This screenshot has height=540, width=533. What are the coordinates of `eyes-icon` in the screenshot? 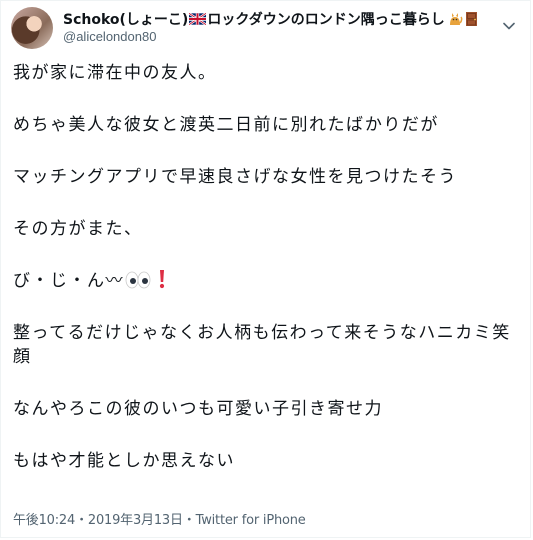 It's located at (138, 280).